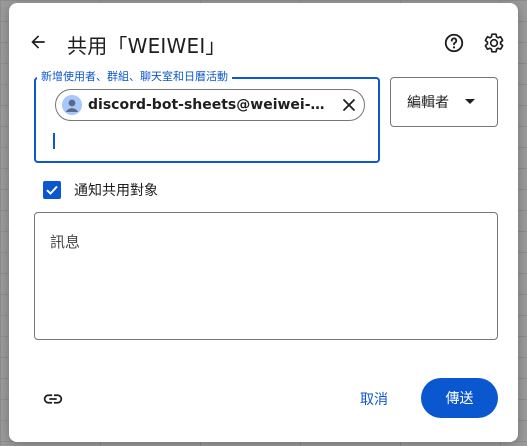 The width and height of the screenshot is (527, 446). Describe the element at coordinates (459, 398) in the screenshot. I see `send-button: 傳送` at that location.